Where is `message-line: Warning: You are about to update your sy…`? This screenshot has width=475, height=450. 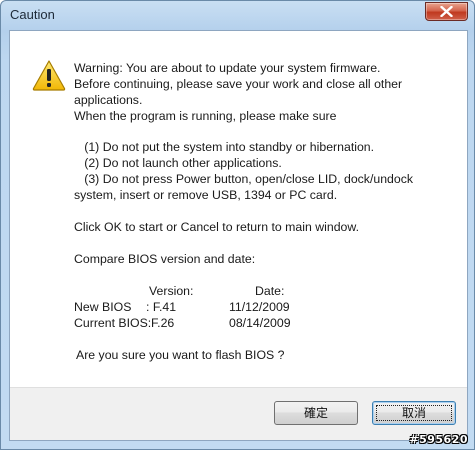
message-line: Warning: You are about to update your sy… is located at coordinates (227, 68).